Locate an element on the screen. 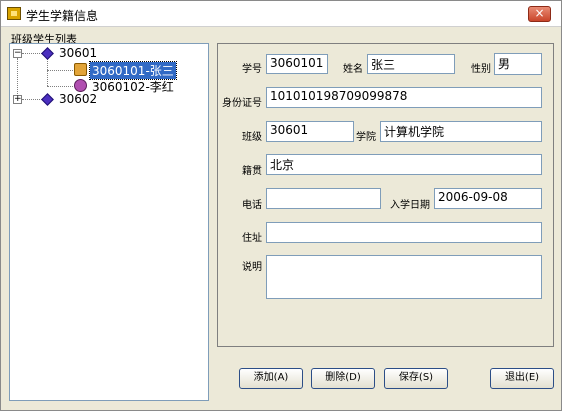 Image resolution: width=568 pixels, height=415 pixels. class-label: 班级 is located at coordinates (252, 137).